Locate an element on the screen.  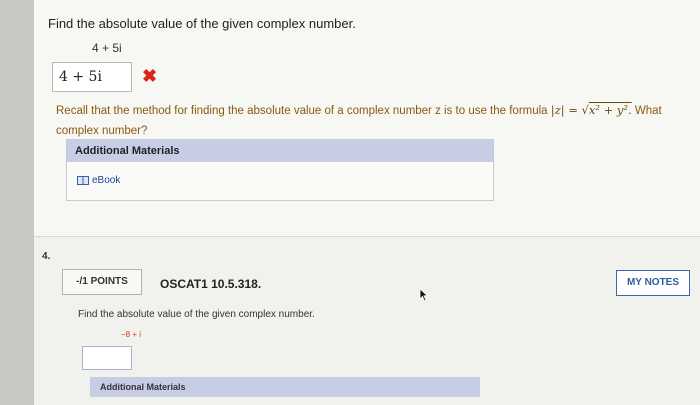
my-notes-button: MY NOTES is located at coordinates (653, 283).